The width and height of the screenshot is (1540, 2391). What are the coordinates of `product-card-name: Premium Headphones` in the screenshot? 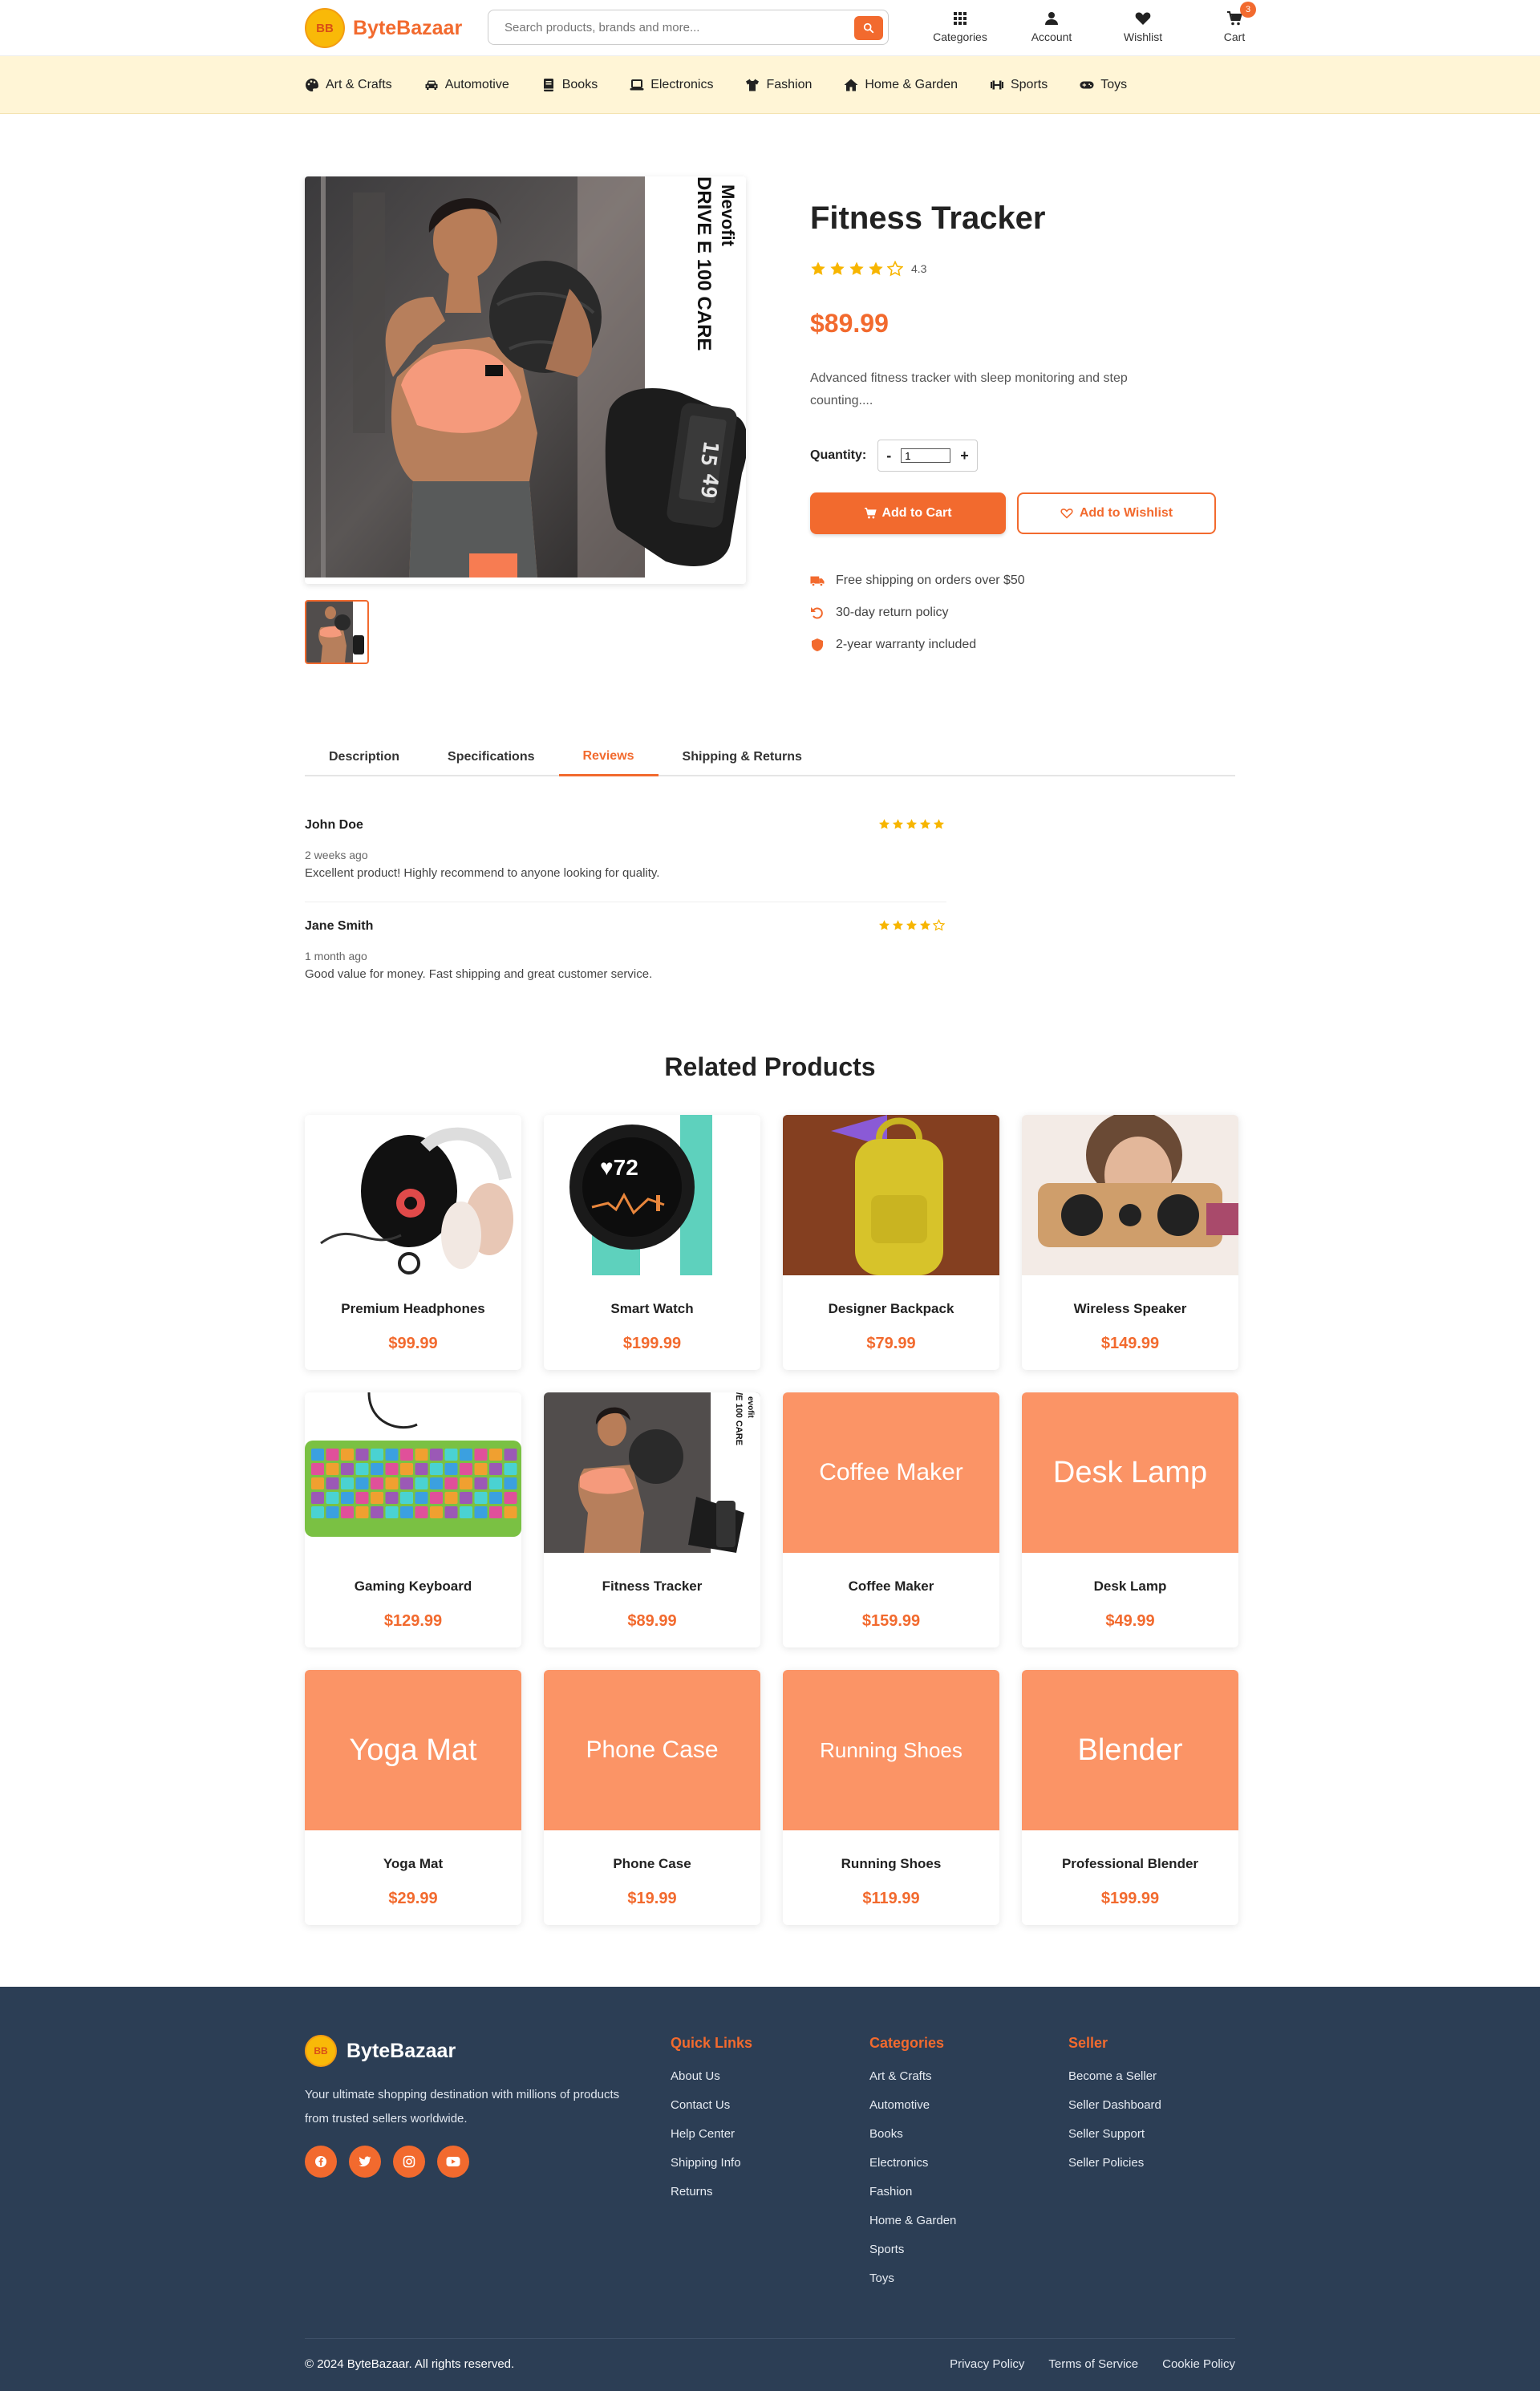 It's located at (413, 1308).